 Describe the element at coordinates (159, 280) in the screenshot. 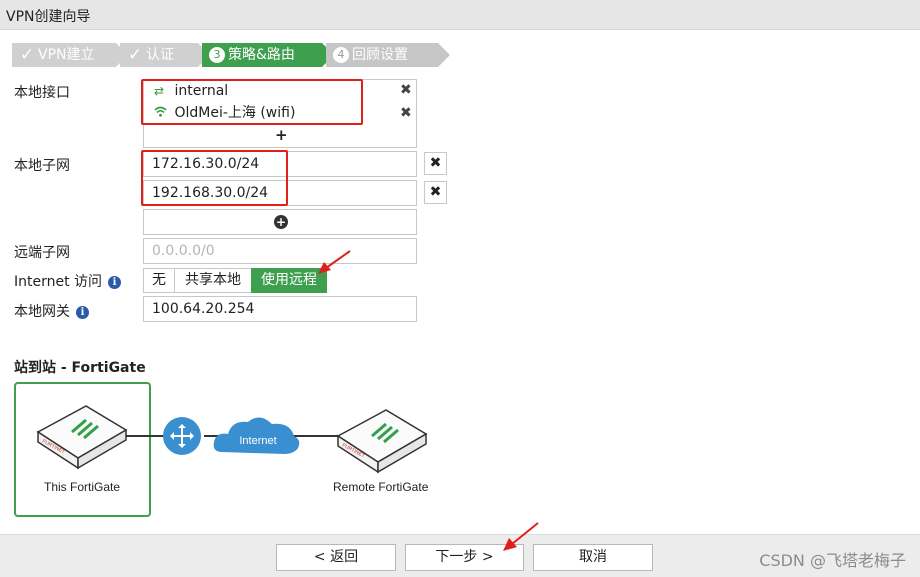

I see `internet-access-none: 无` at that location.